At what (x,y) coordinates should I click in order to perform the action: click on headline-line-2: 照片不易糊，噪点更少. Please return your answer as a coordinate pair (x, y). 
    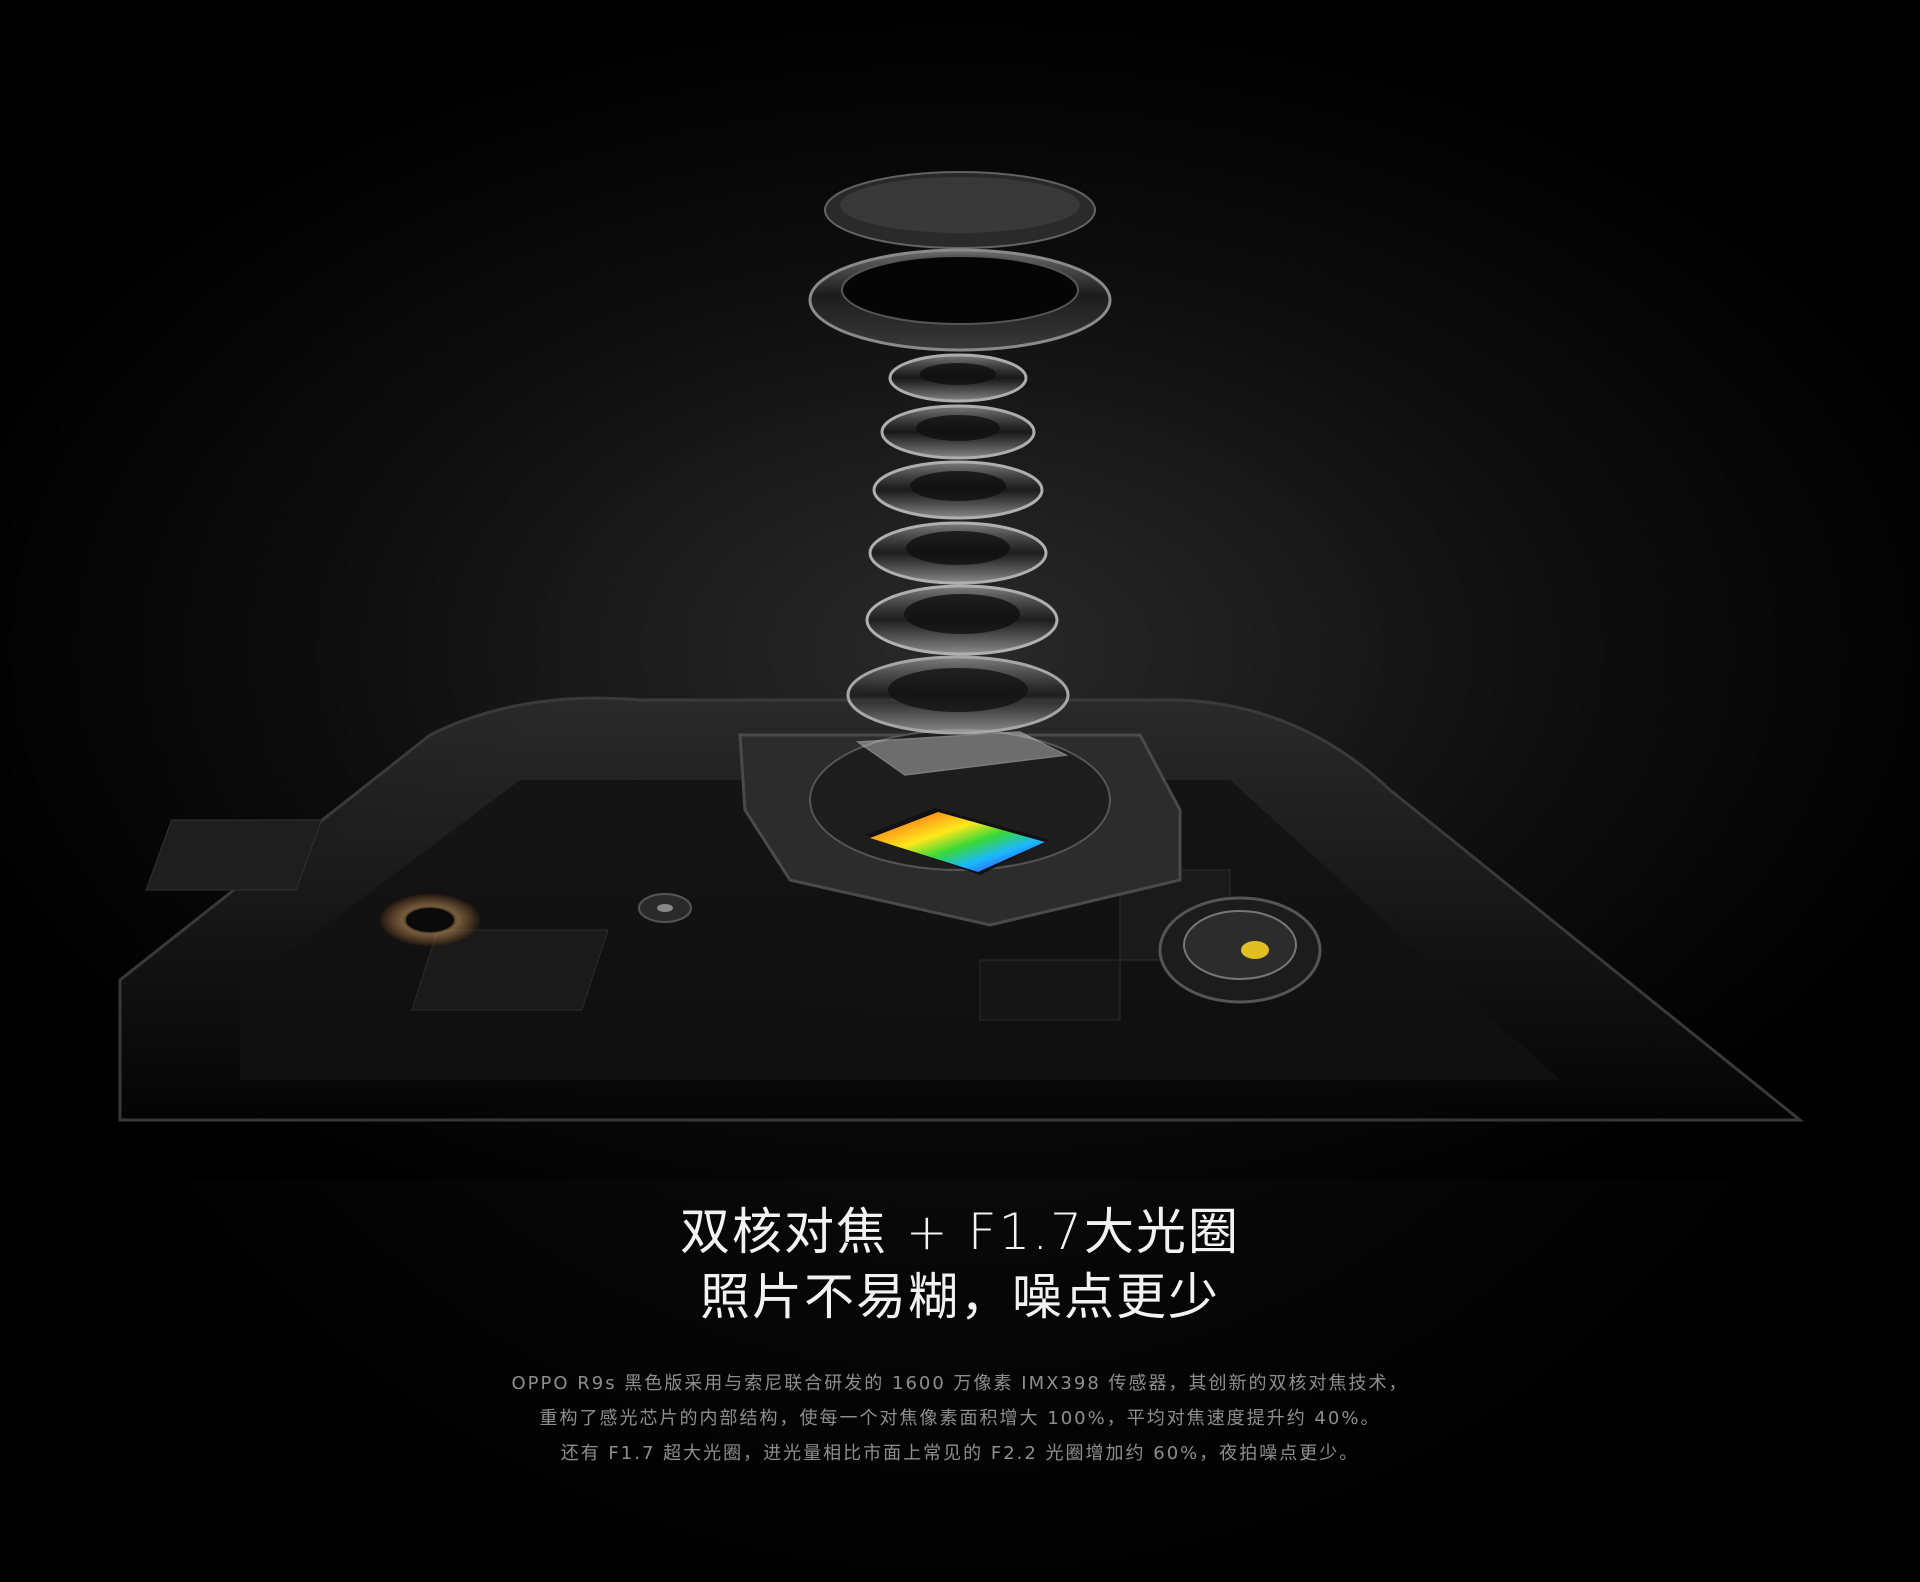
    Looking at the image, I should click on (960, 1297).